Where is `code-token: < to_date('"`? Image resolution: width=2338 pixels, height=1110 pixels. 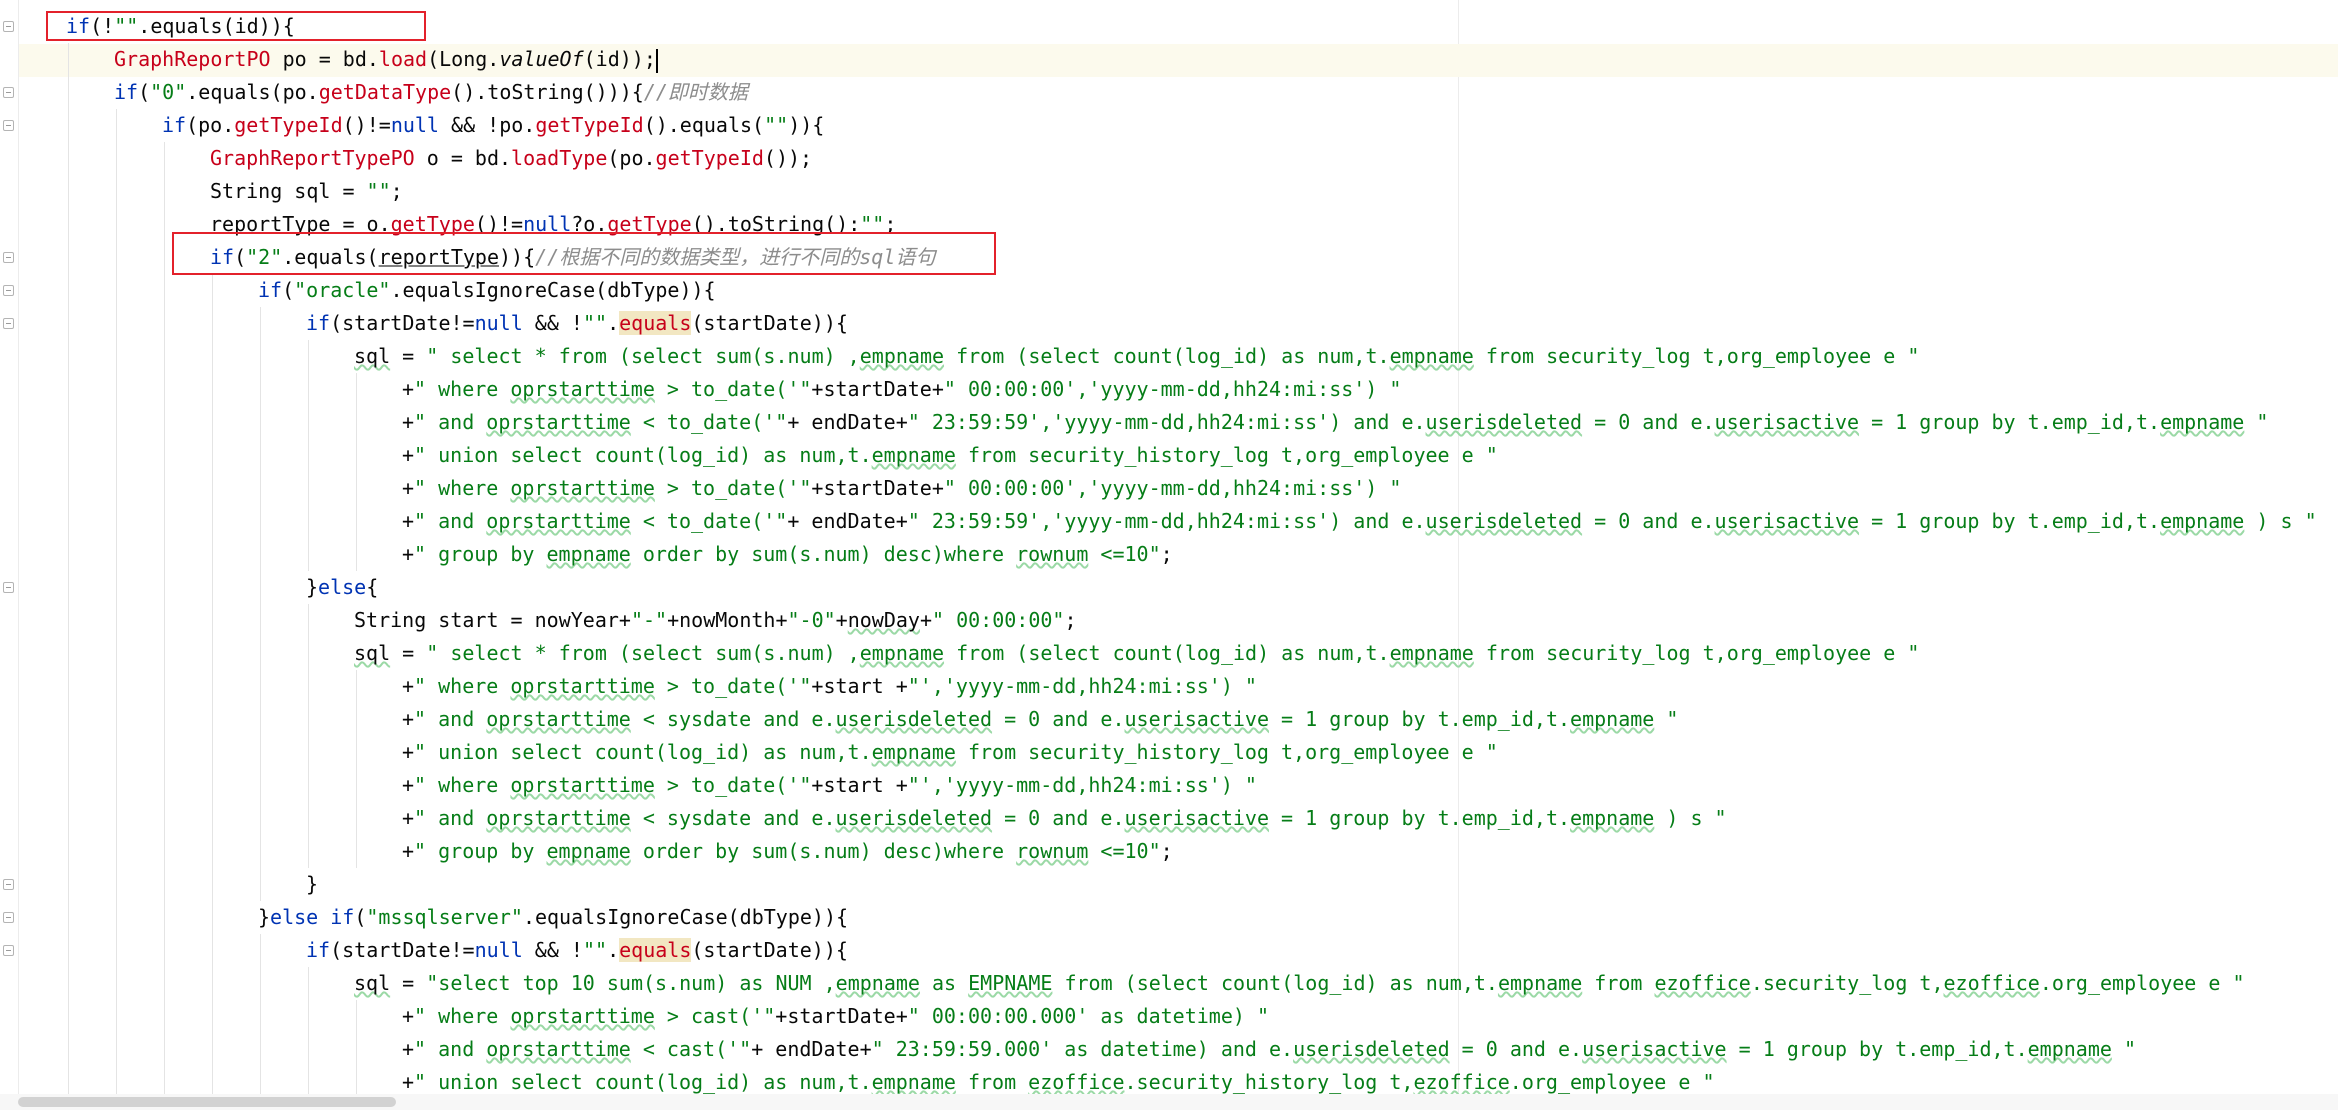
code-token: < to_date('" is located at coordinates (709, 521).